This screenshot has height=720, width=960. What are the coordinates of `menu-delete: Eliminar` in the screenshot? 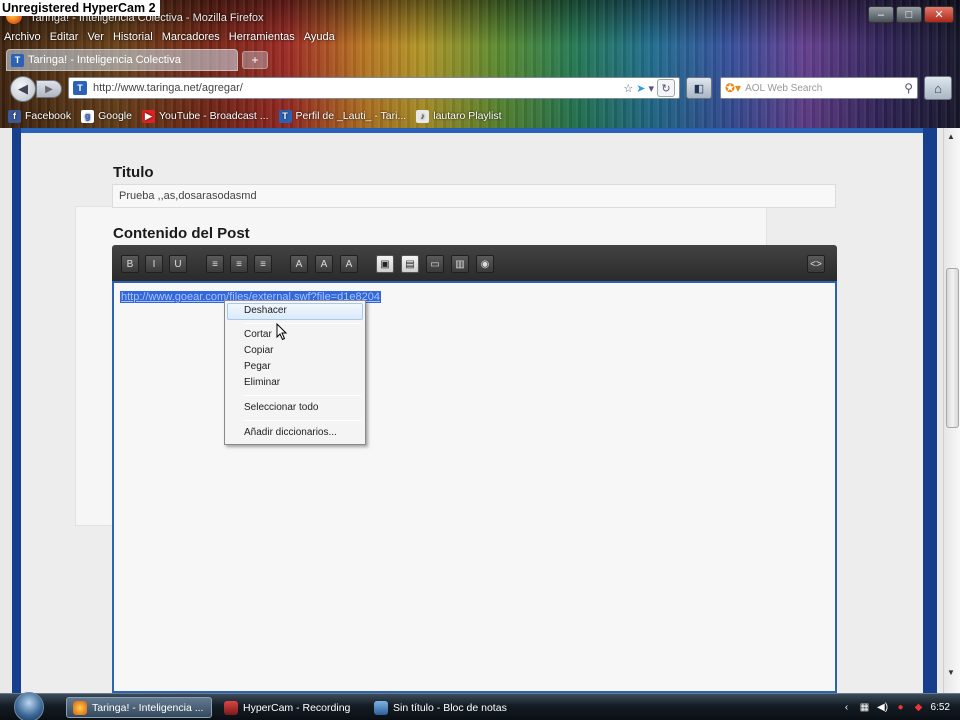 It's located at (262, 382).